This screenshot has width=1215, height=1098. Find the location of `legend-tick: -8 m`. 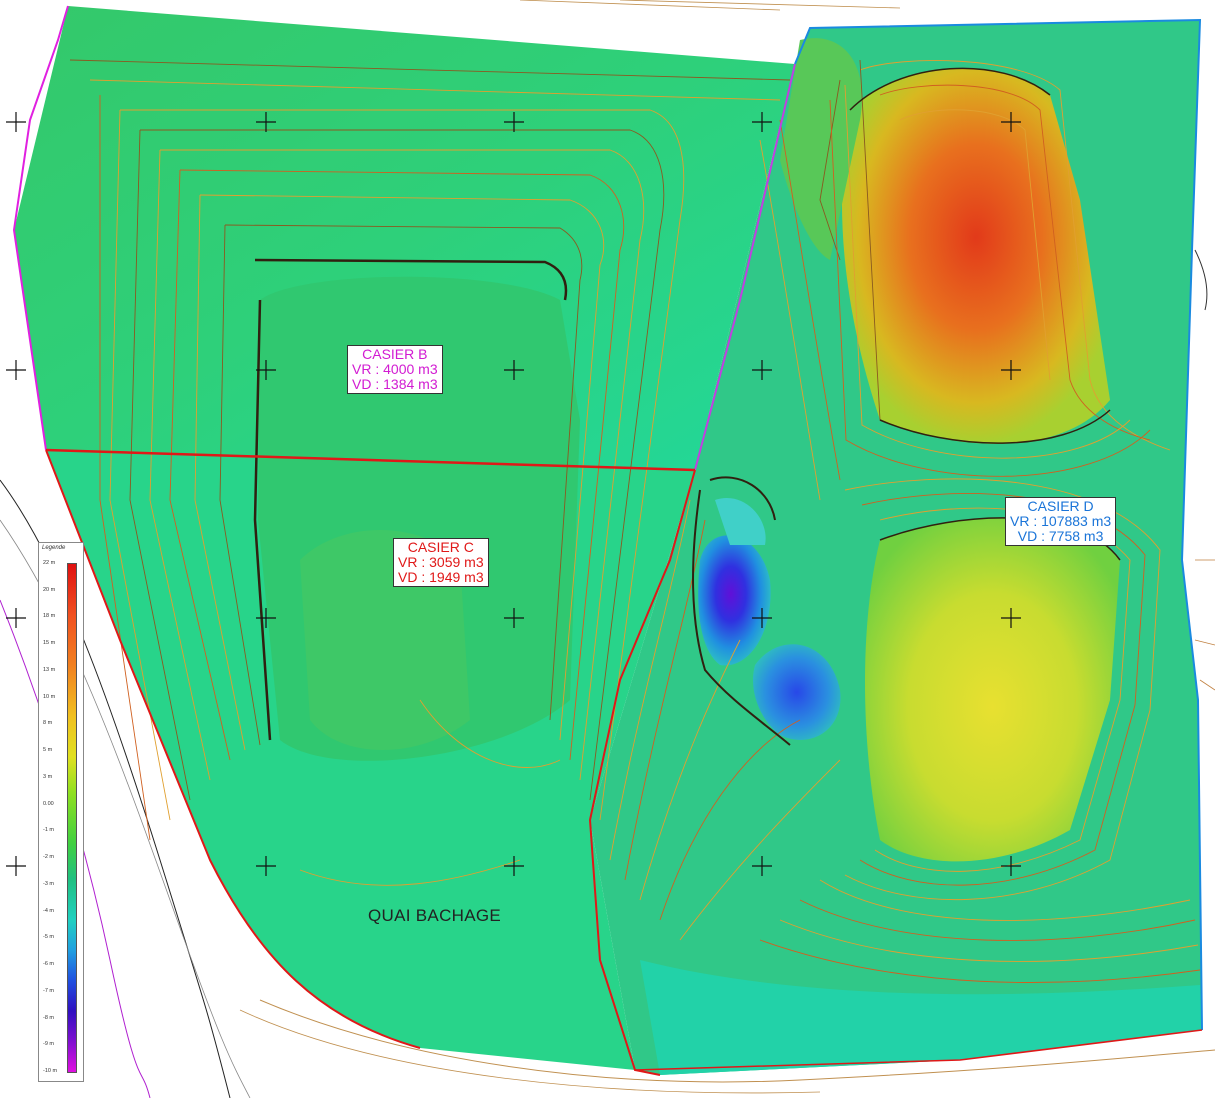

legend-tick: -8 m is located at coordinates (48, 1017).